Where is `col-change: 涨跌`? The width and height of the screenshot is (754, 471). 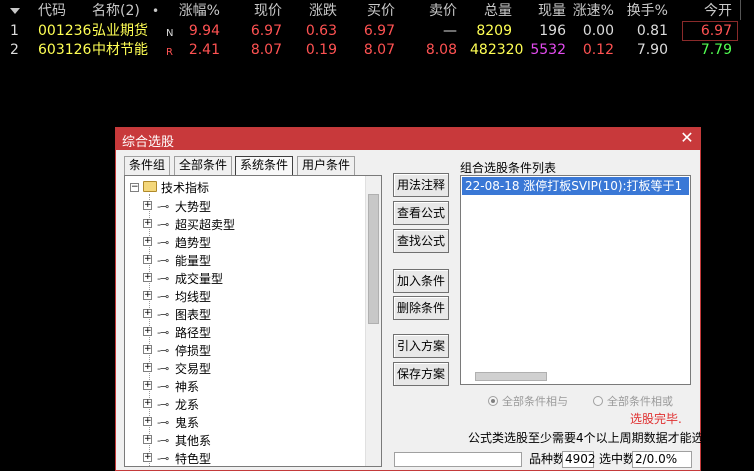
col-change: 涨跌 is located at coordinates (316, 11).